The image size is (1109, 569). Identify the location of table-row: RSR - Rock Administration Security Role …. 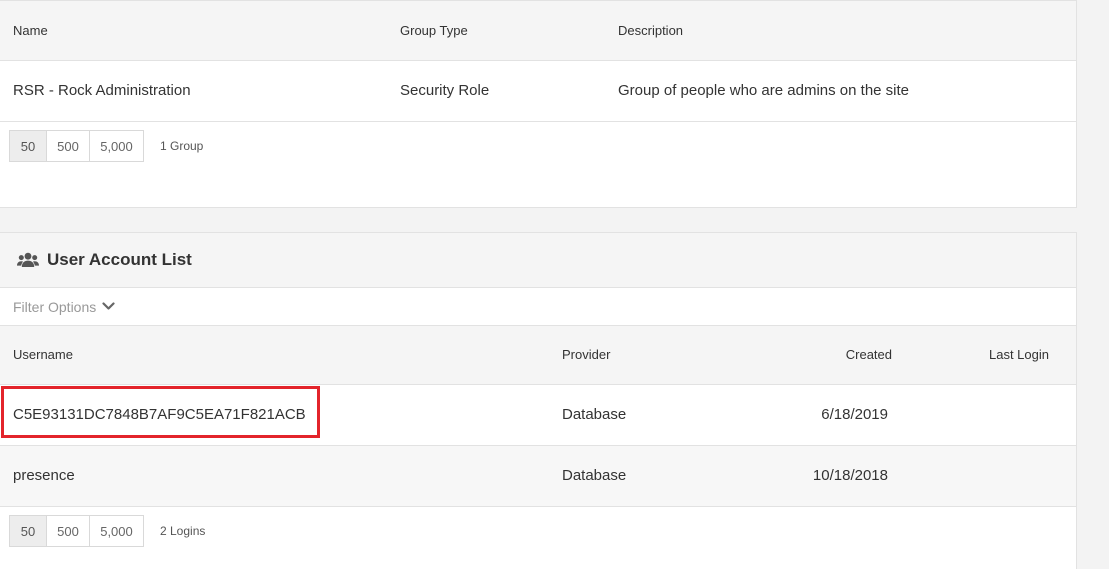
(538, 91).